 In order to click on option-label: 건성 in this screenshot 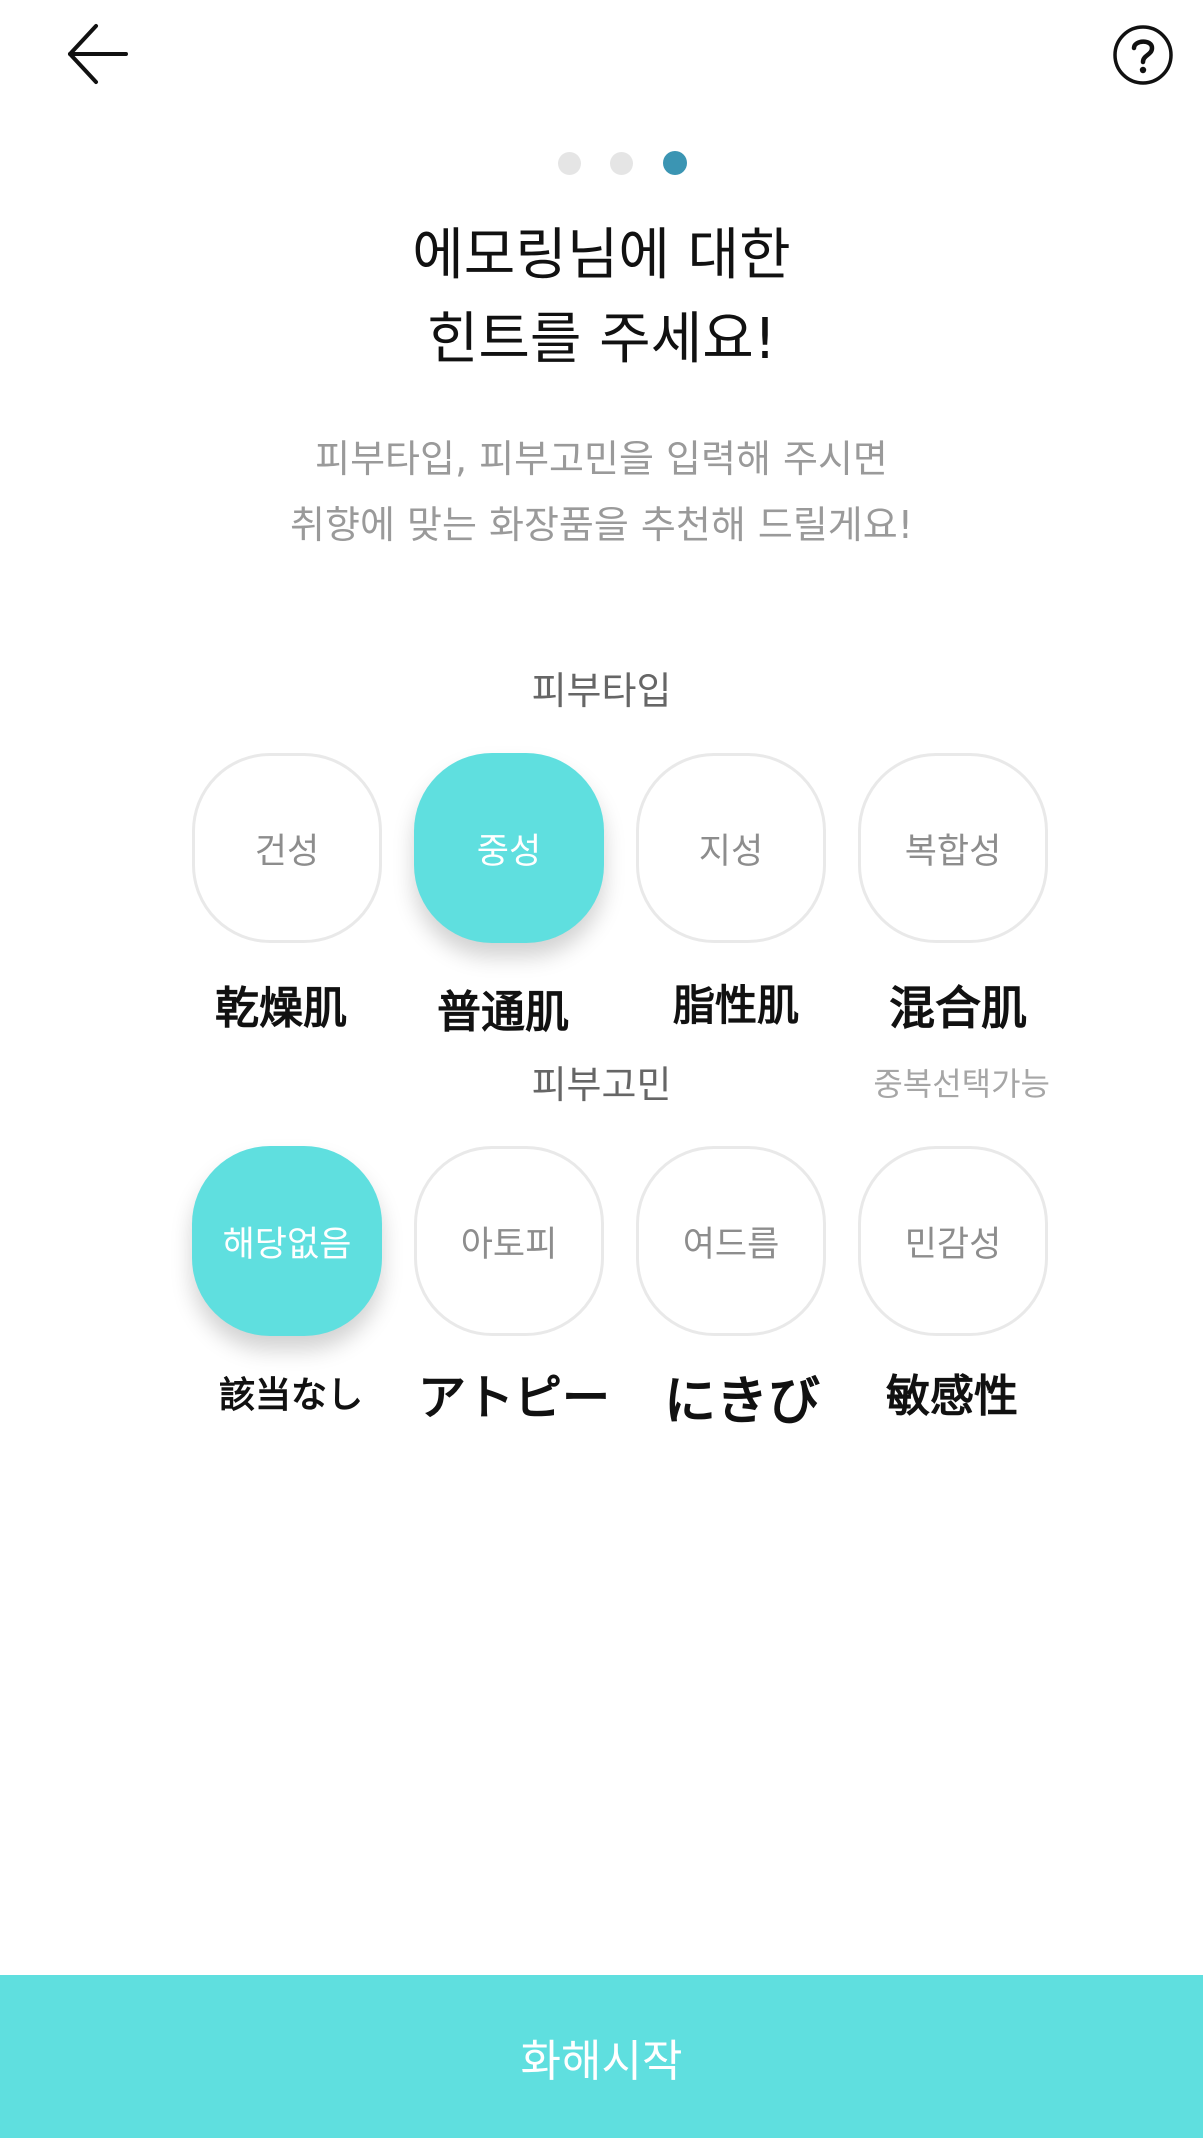, I will do `click(287, 851)`.